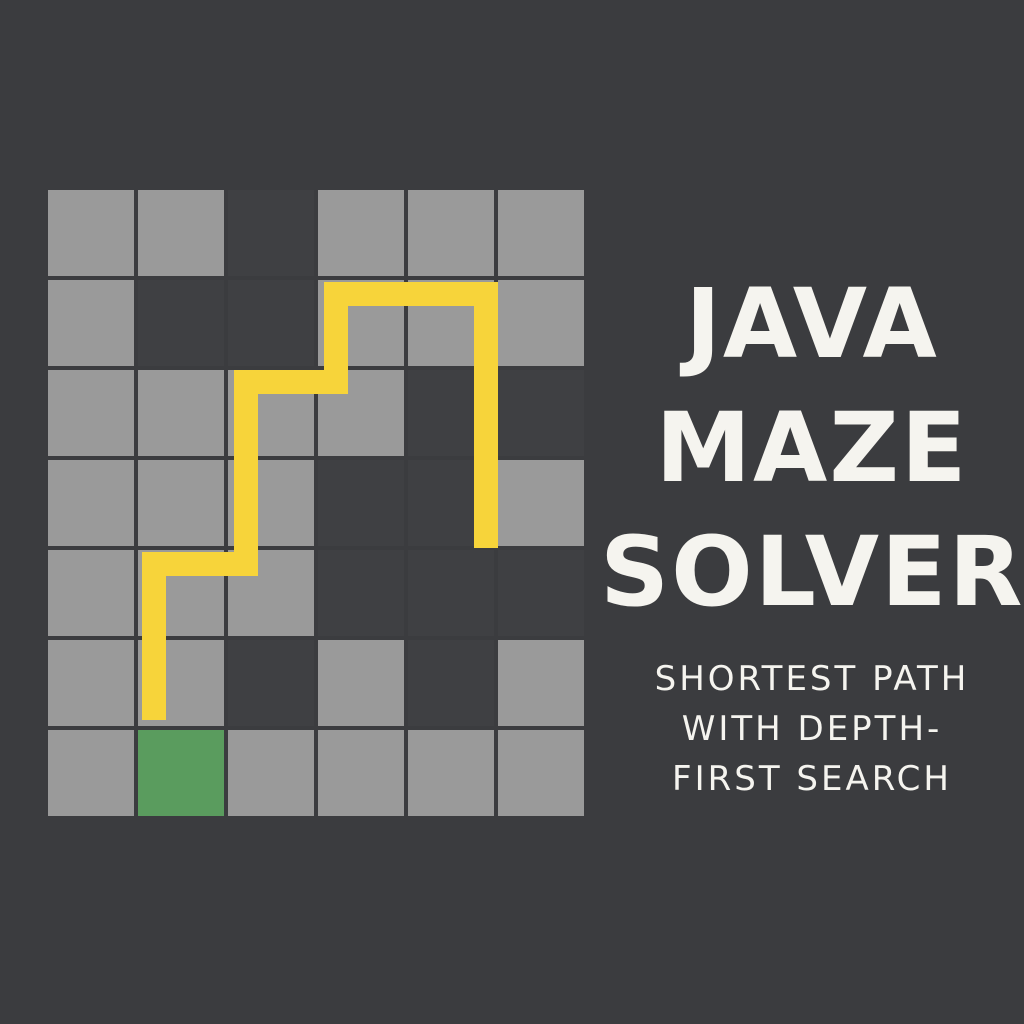  I want to click on subtitle: SHORTEST PATH WITH DEPTH- FIRST SEARCH, so click(812, 729).